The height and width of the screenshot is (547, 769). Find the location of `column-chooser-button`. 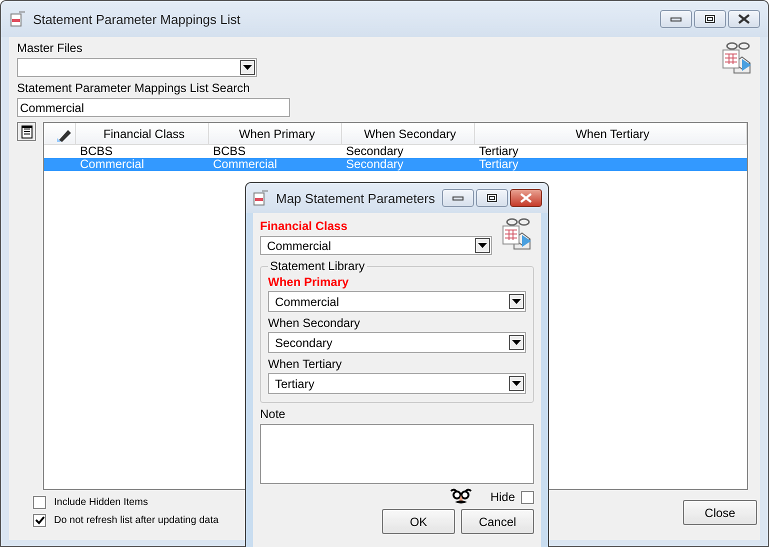

column-chooser-button is located at coordinates (26, 131).